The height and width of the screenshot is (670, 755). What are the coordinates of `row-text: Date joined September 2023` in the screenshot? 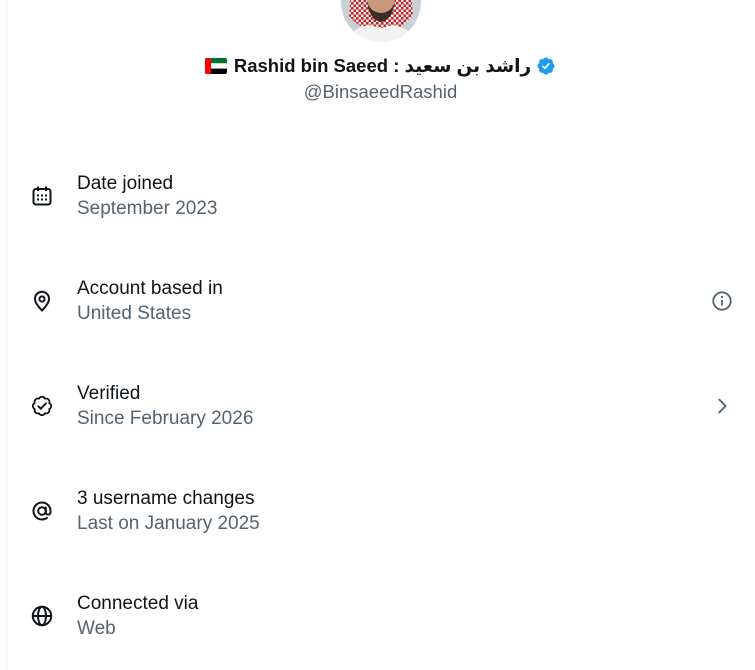 It's located at (147, 196).